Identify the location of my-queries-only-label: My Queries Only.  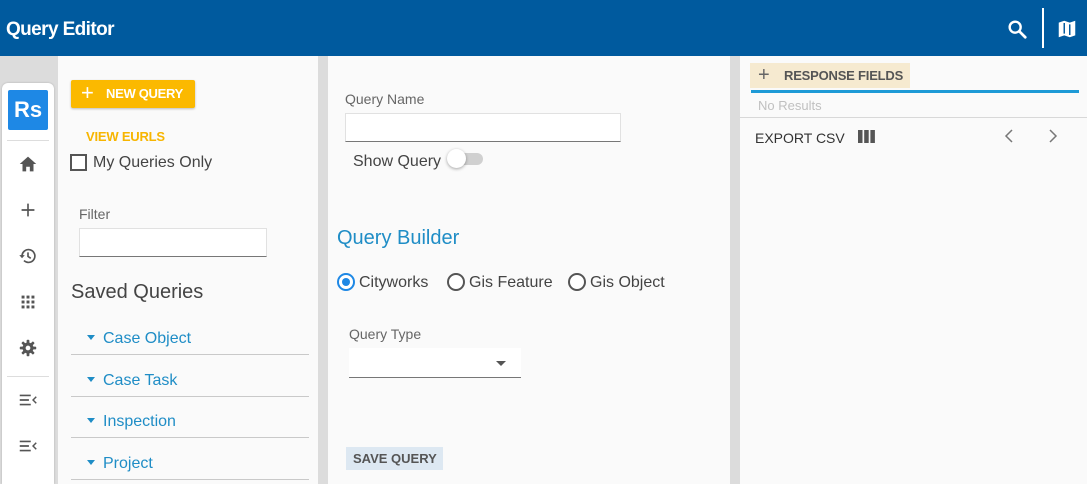
(153, 162).